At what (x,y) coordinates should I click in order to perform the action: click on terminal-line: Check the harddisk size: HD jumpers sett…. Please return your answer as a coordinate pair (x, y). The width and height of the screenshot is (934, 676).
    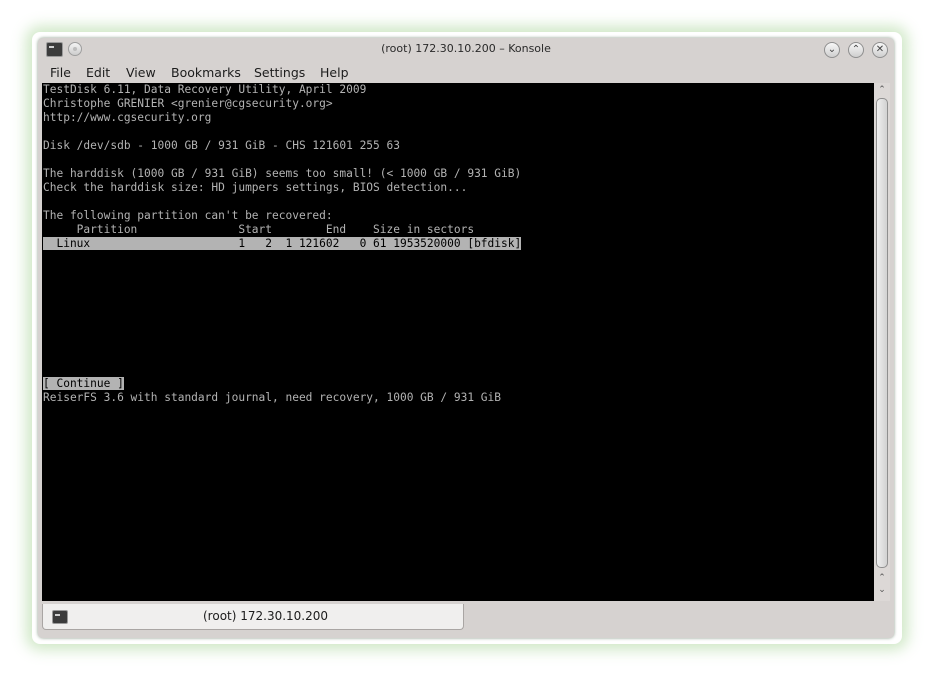
    Looking at the image, I should click on (255, 187).